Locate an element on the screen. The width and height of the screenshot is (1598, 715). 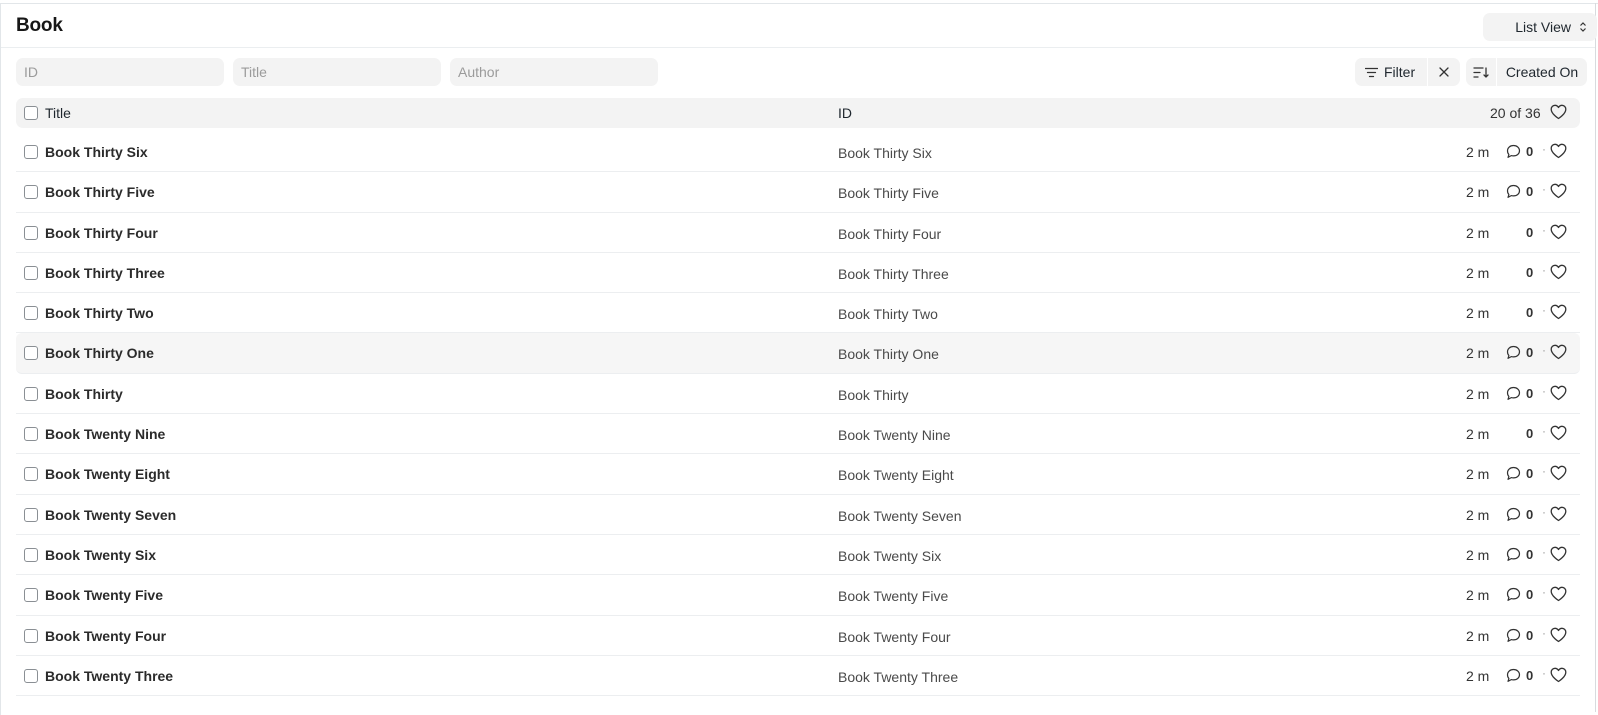
list-row: Book Twenty Nine Book Twenty Nine 2 m 0 · is located at coordinates (798, 434).